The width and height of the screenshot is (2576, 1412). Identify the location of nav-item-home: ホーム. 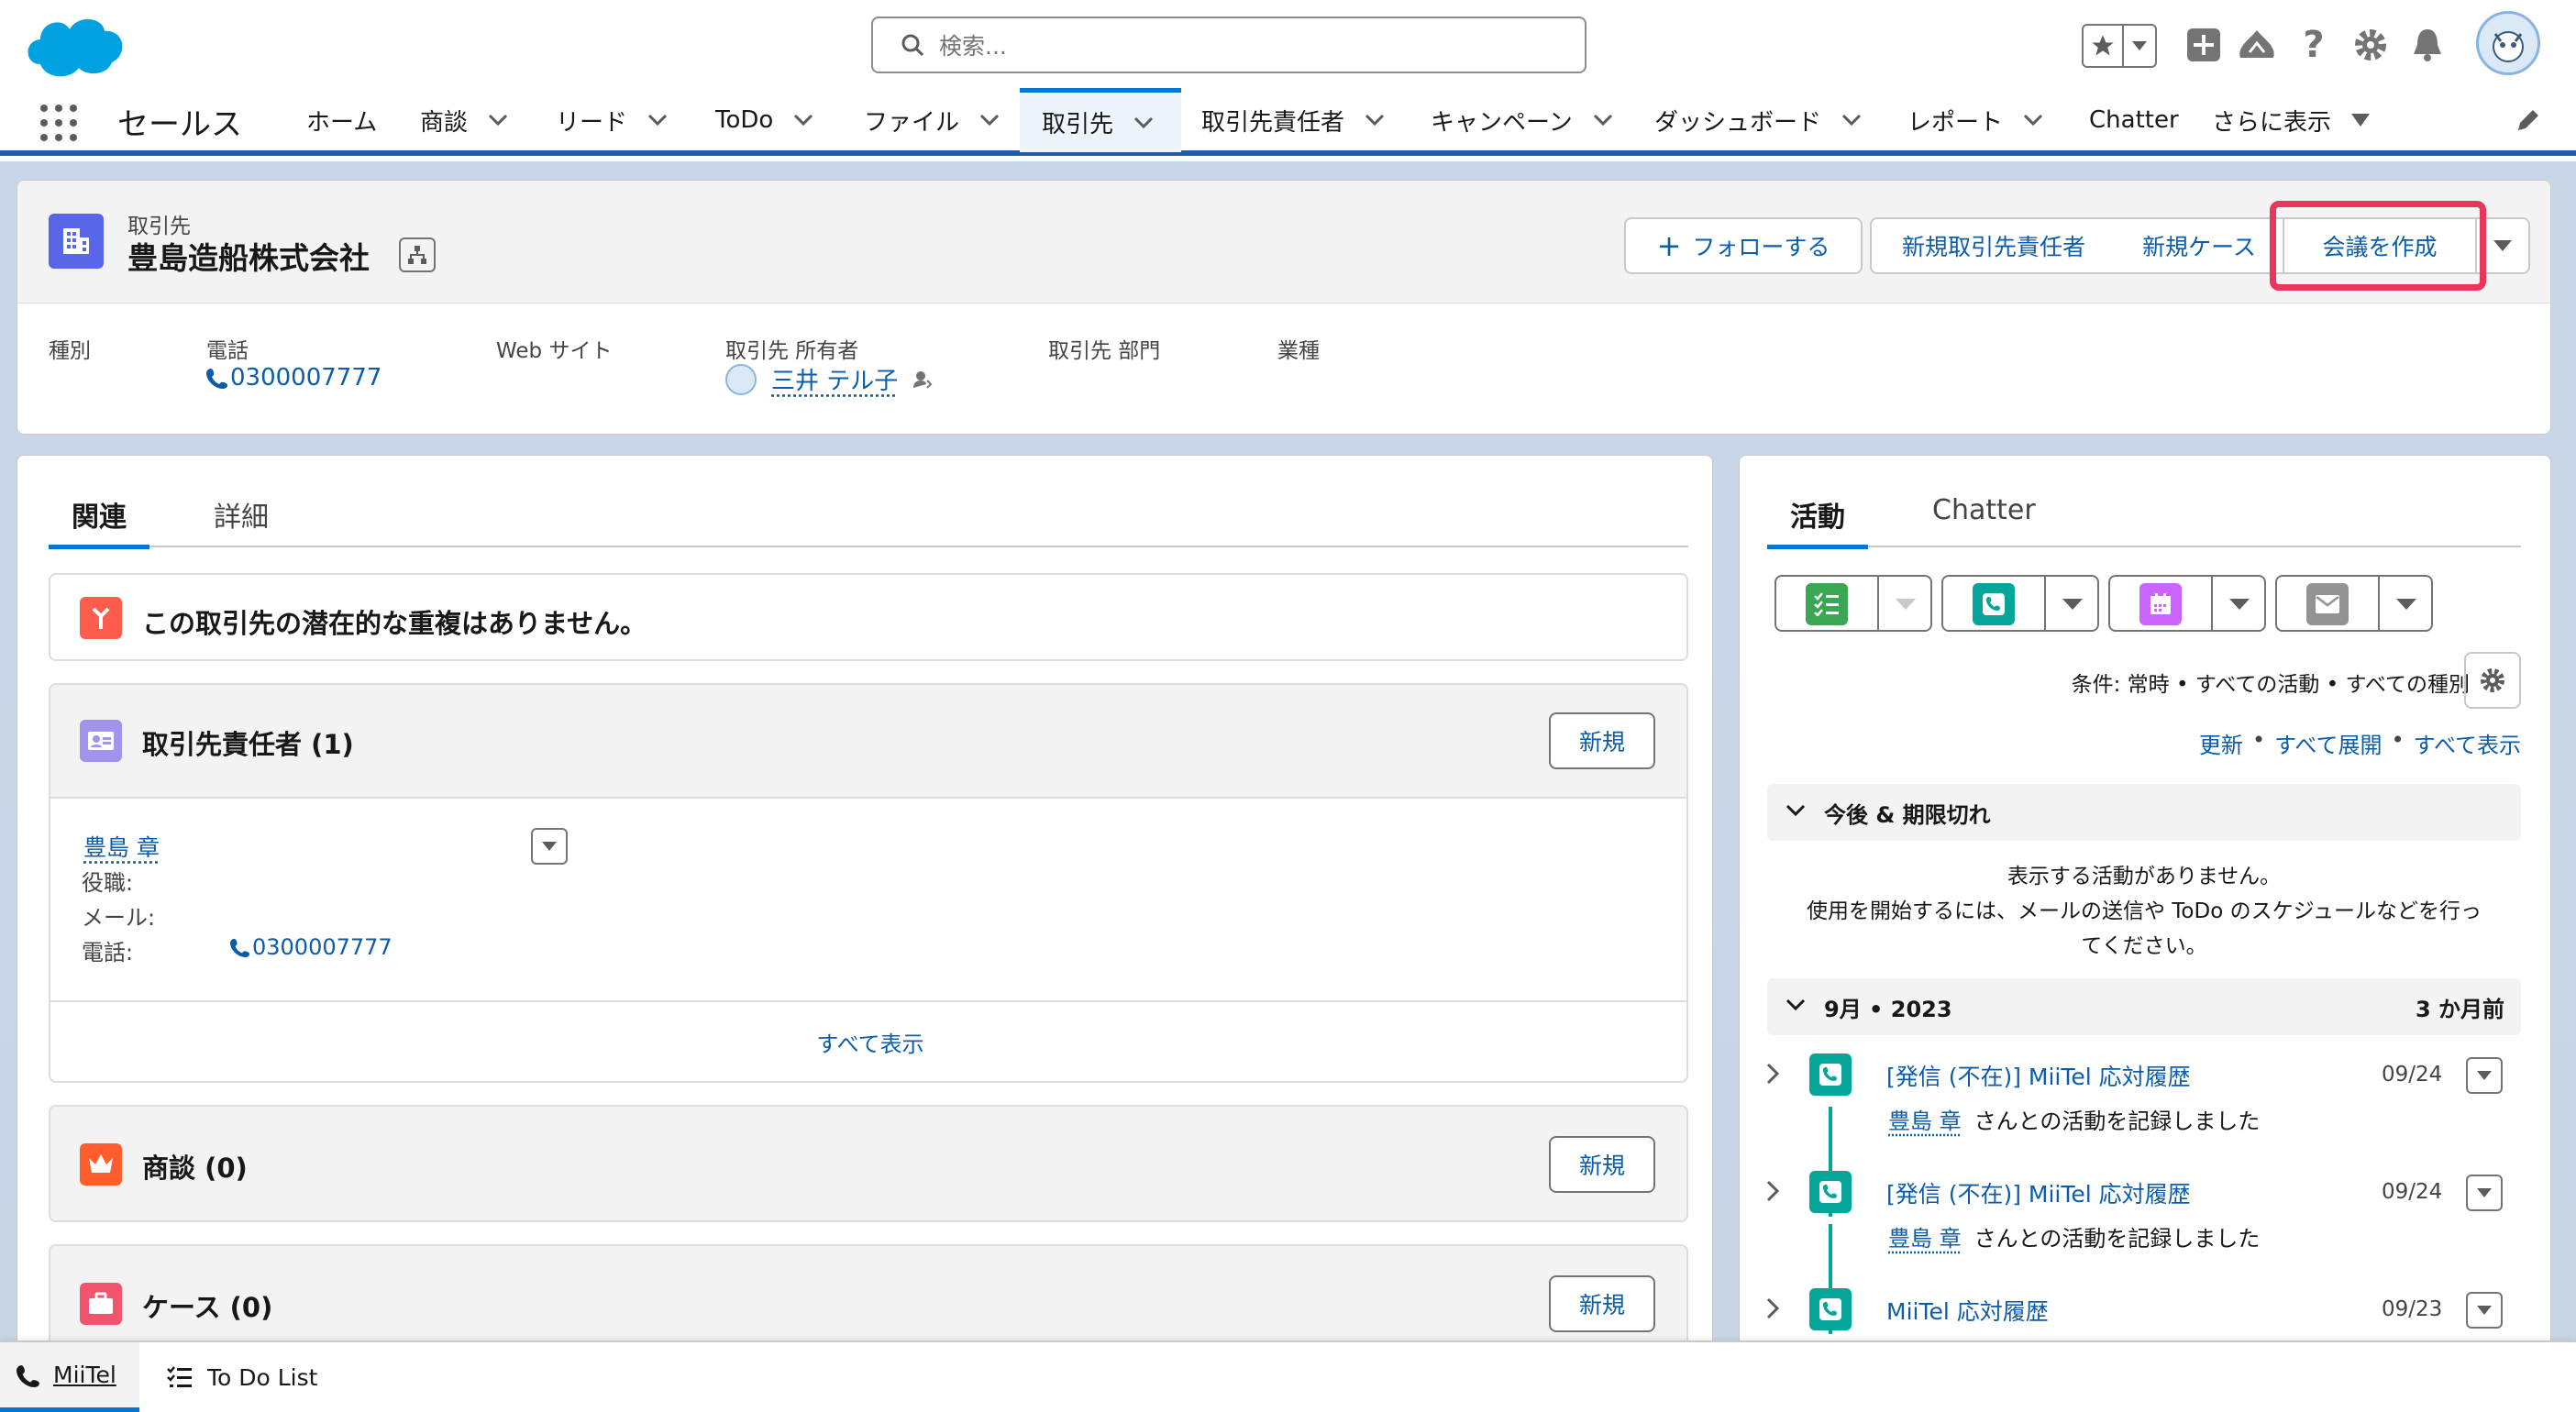
(341, 120).